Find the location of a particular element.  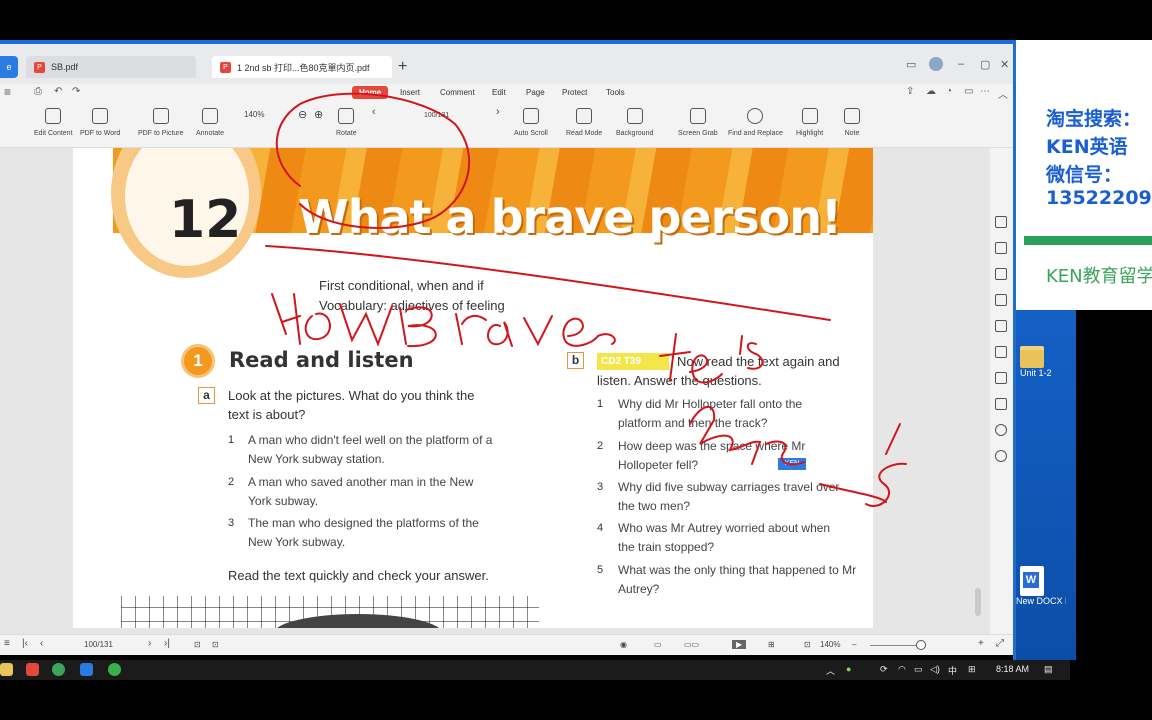

bell-icon: ◔ is located at coordinates (949, 91).